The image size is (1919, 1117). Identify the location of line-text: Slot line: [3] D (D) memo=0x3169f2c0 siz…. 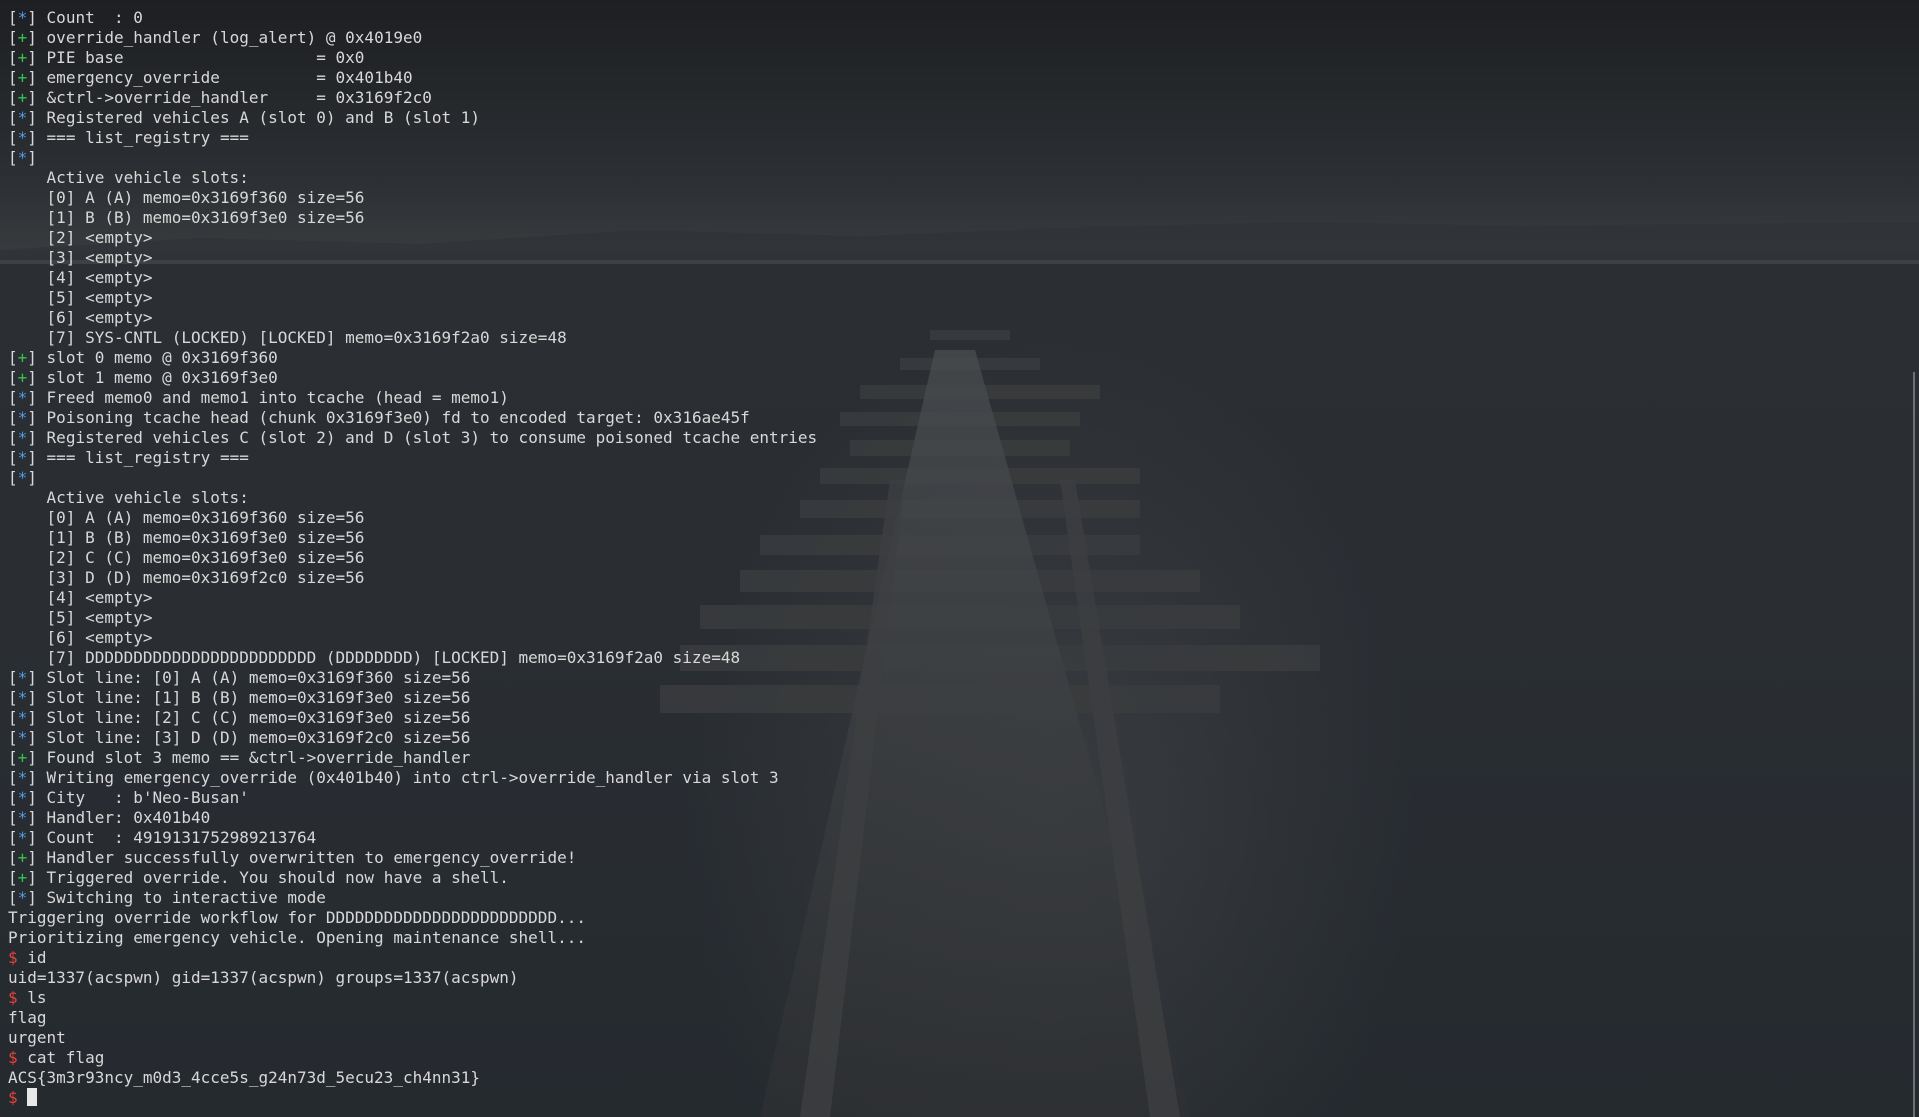
(258, 737).